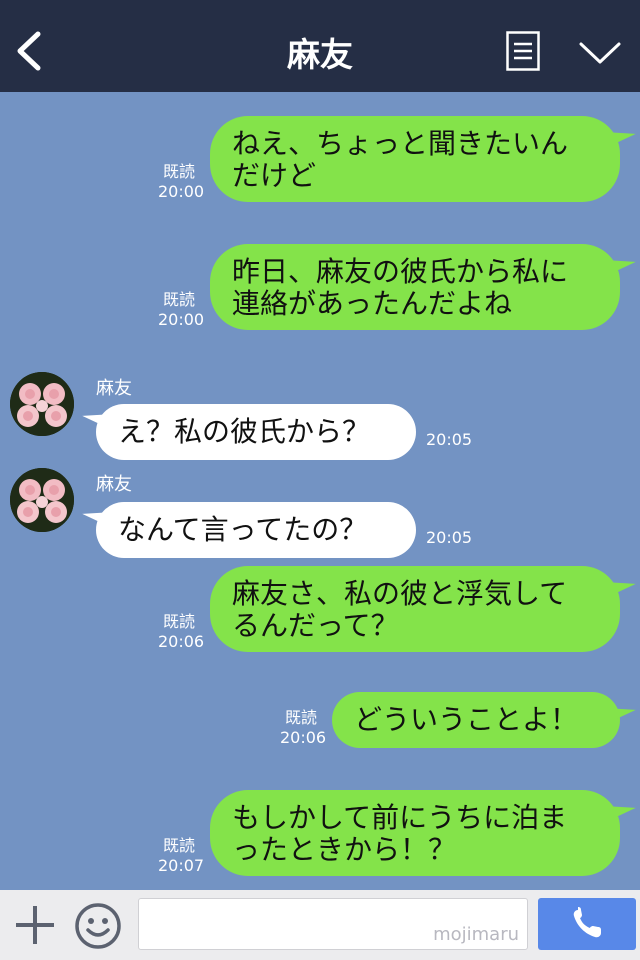 This screenshot has width=640, height=960. I want to click on outgoing-message: もしかして前にうちに泊ま ったときから！？, so click(415, 833).